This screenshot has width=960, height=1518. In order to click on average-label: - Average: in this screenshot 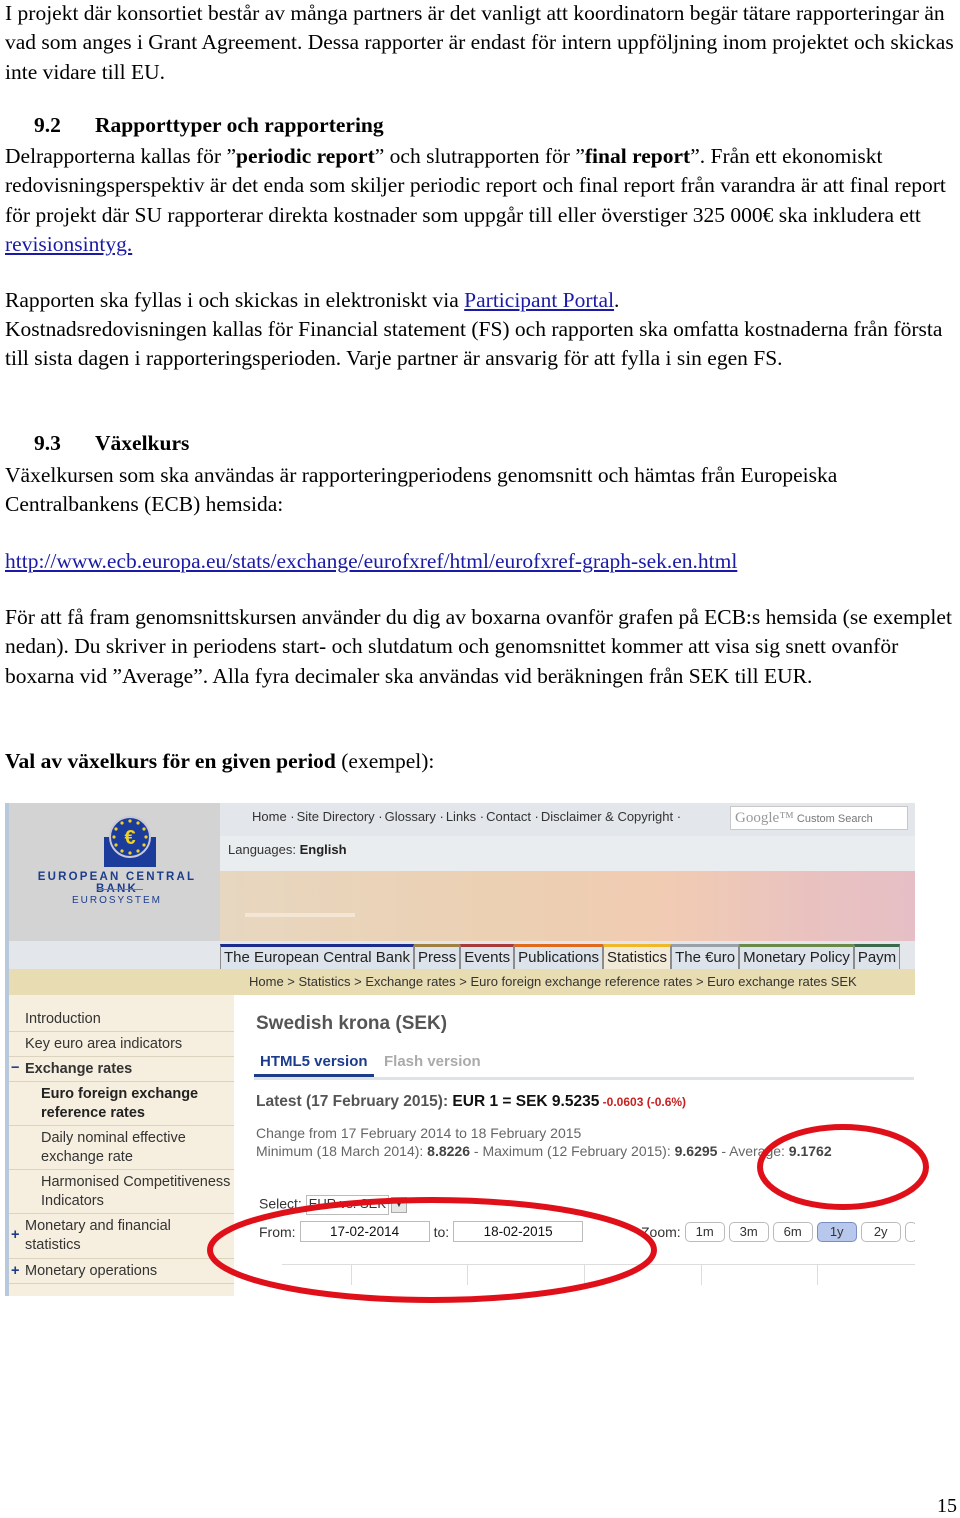, I will do `click(753, 1151)`.